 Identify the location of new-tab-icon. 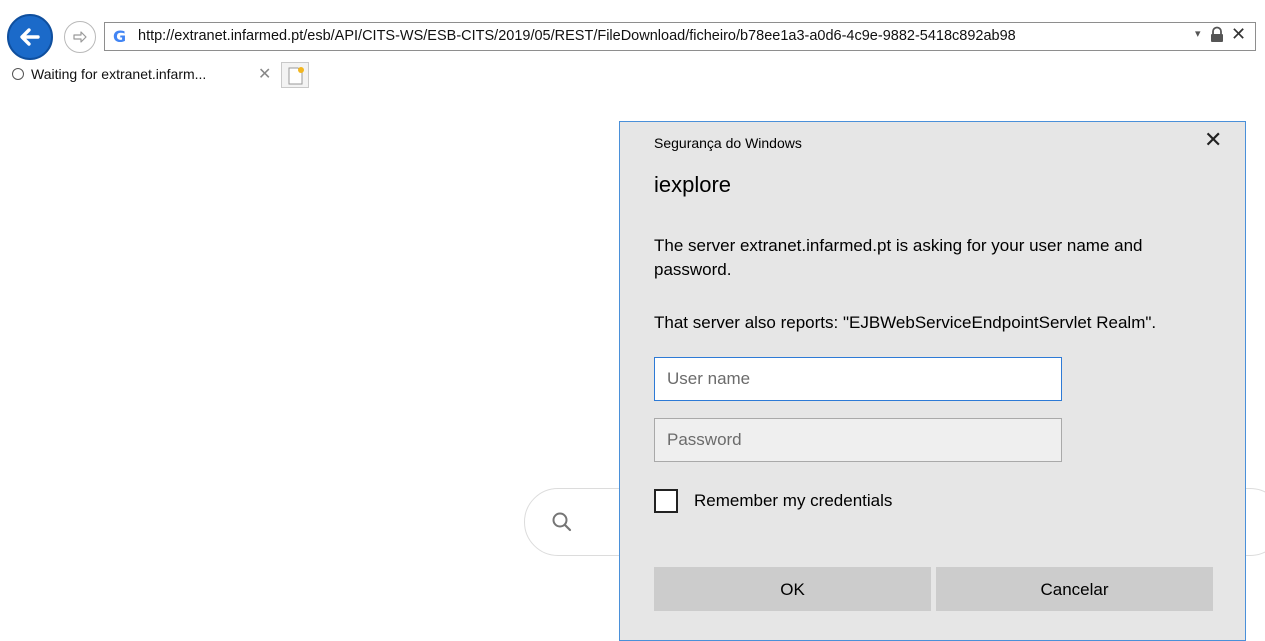
(296, 76).